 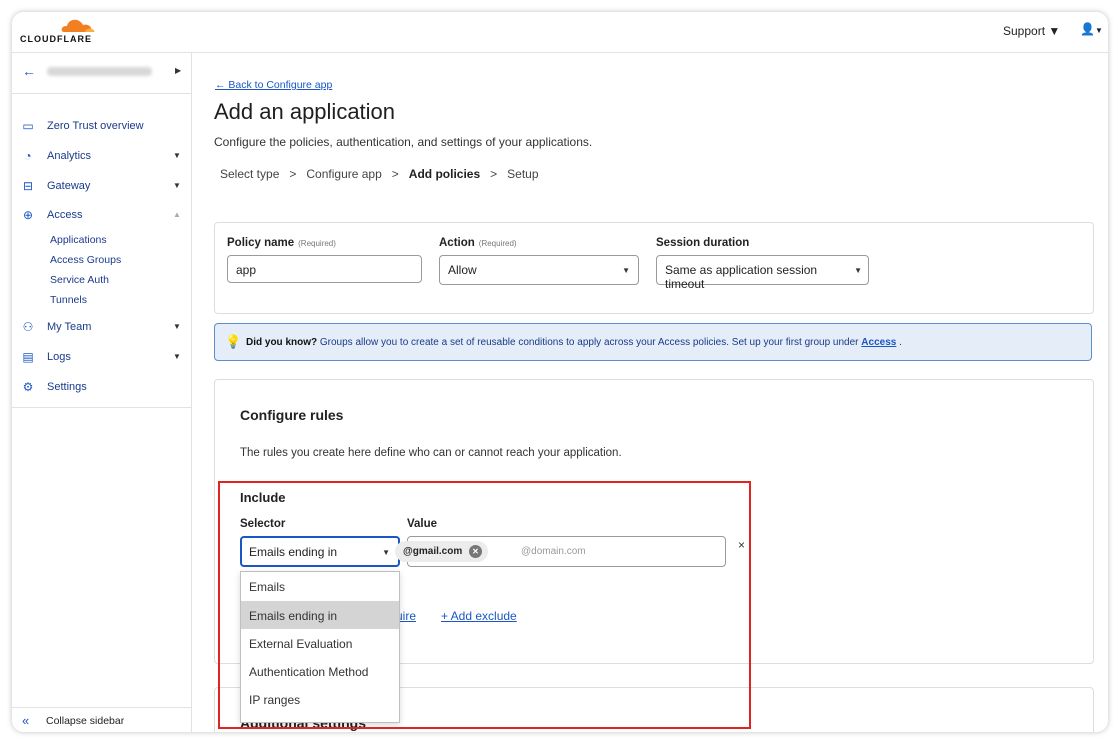 I want to click on page-title: Add an application, so click(x=305, y=111).